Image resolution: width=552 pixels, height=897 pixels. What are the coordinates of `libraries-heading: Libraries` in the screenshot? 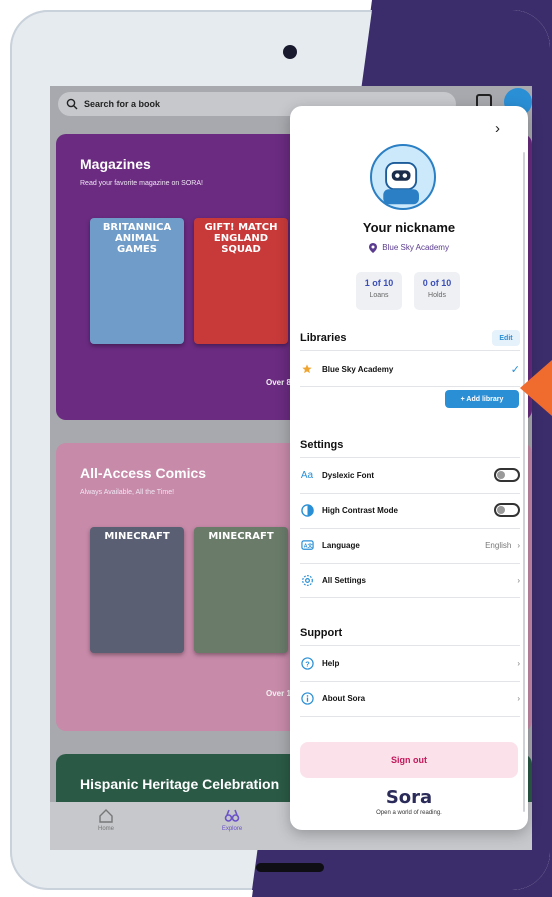 It's located at (323, 338).